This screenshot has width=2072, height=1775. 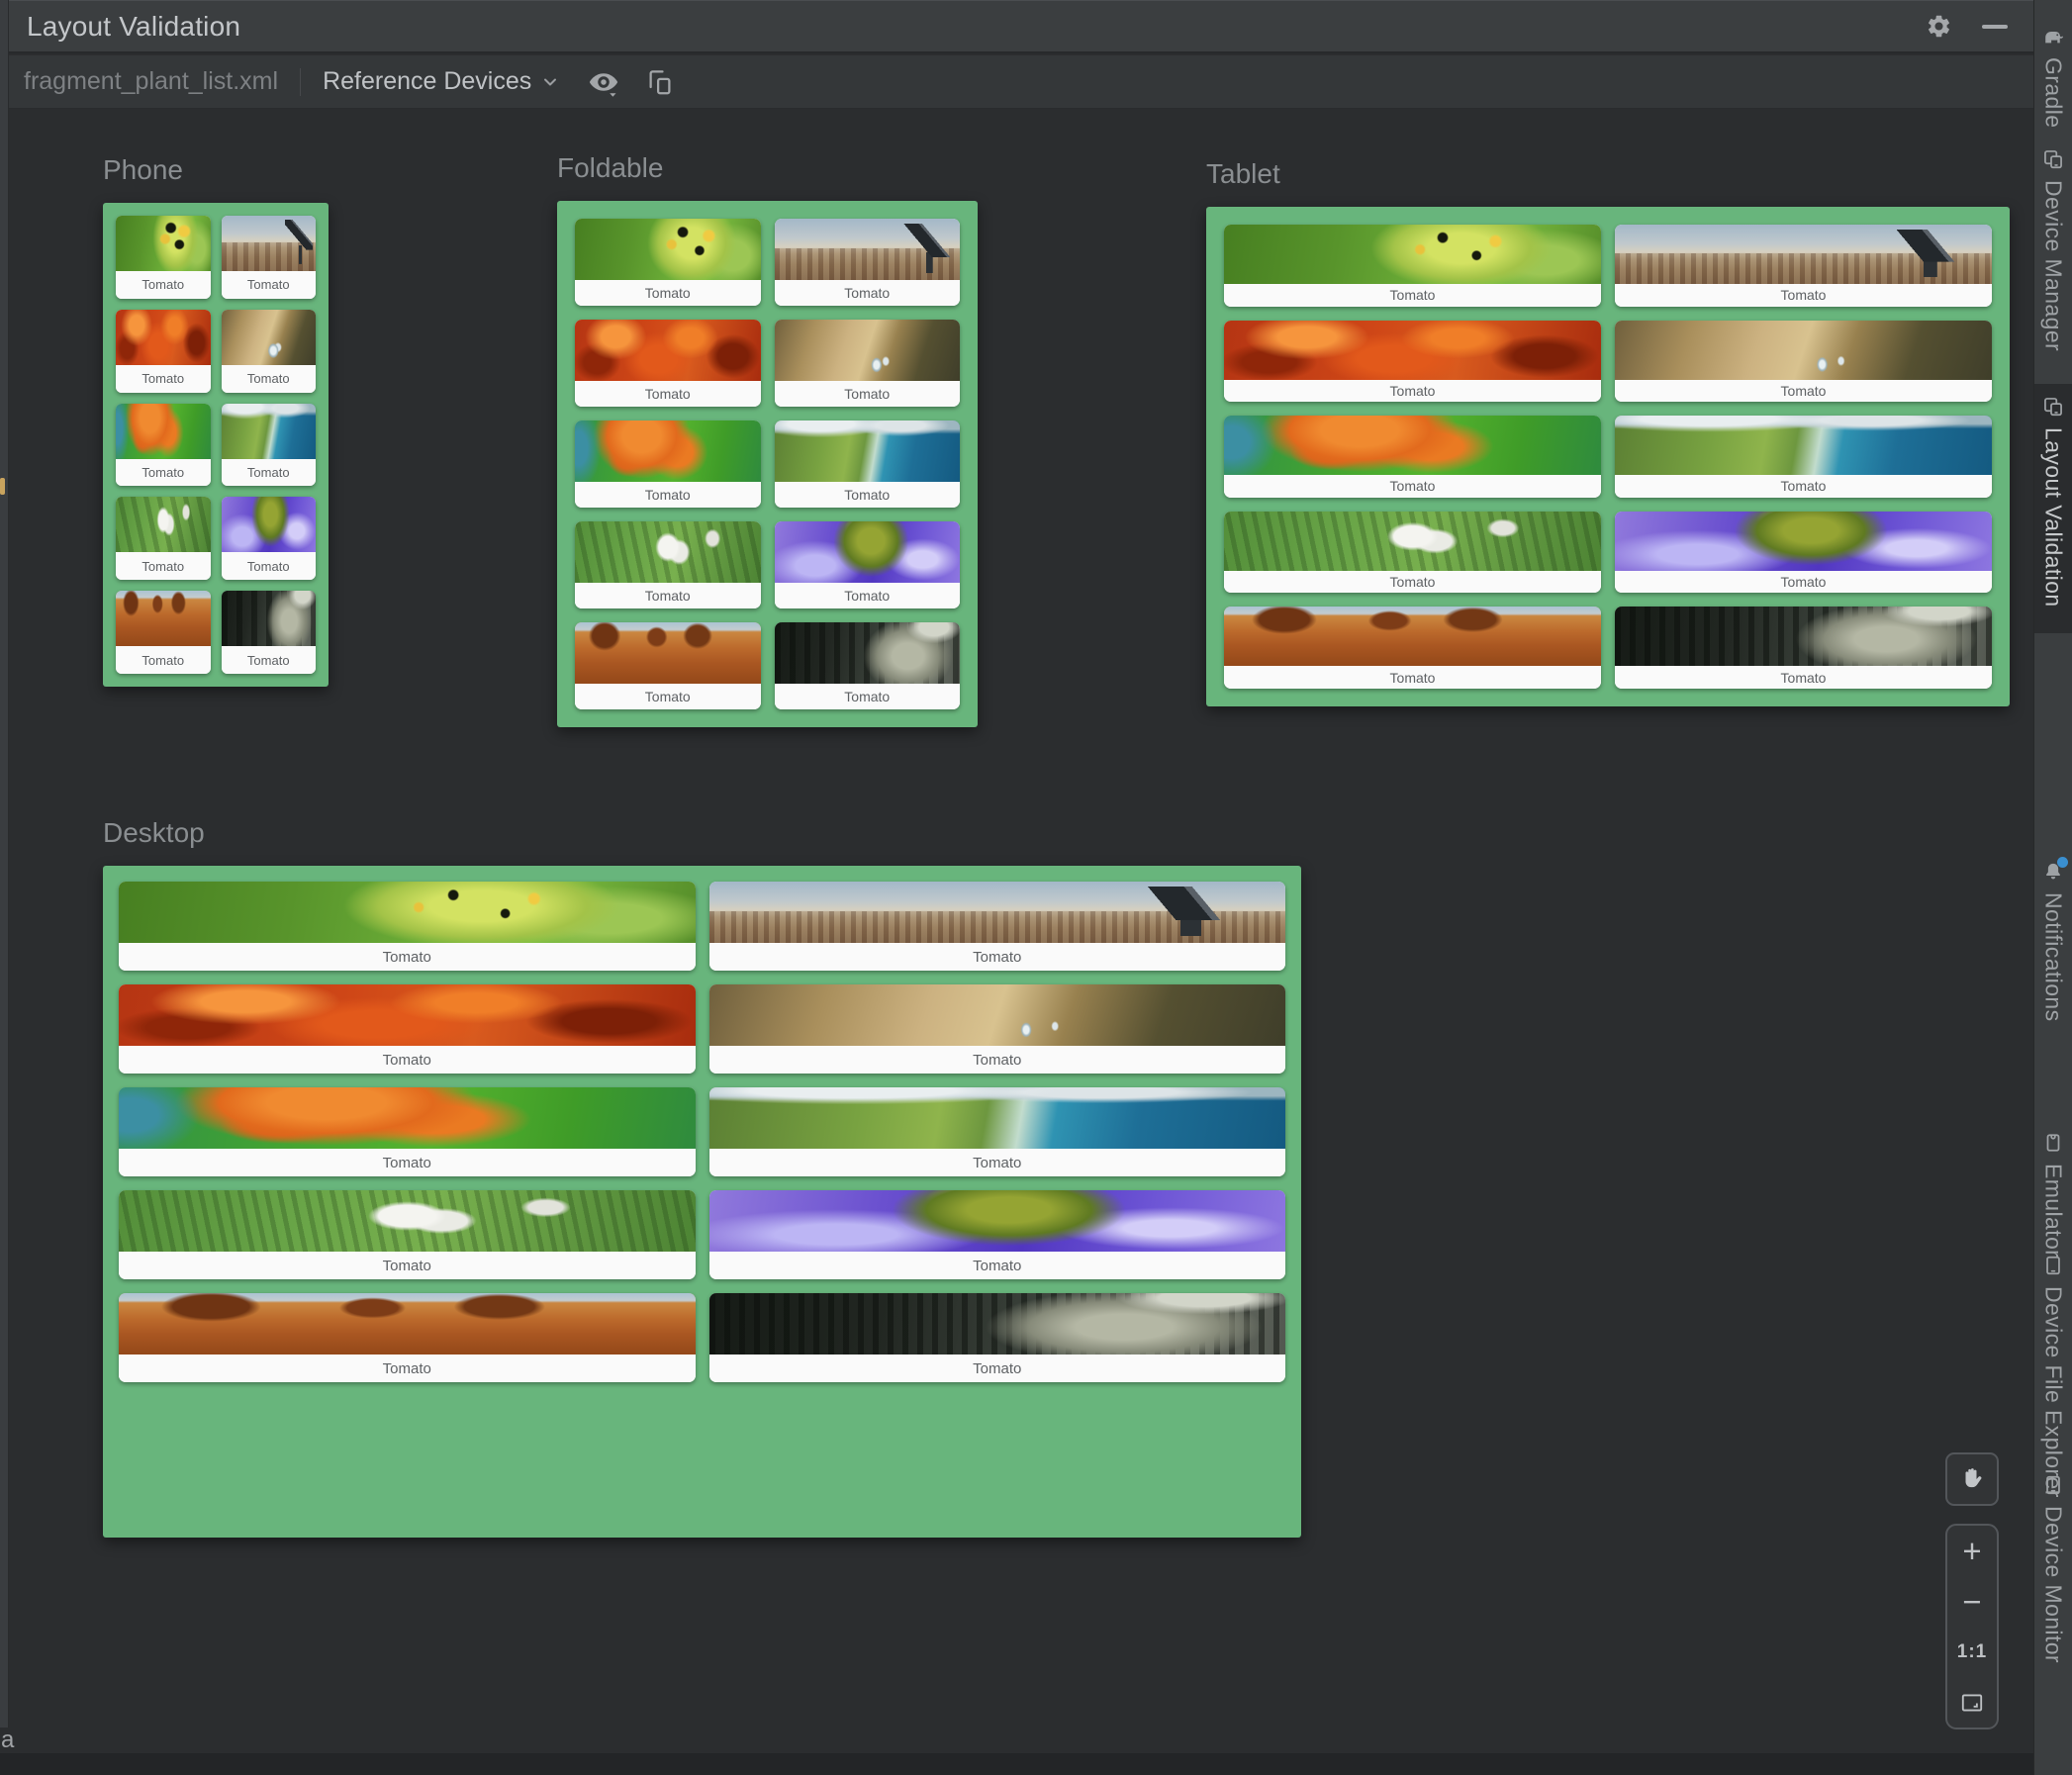 I want to click on sidebar-tab-notifications: Notifications, so click(x=2053, y=942).